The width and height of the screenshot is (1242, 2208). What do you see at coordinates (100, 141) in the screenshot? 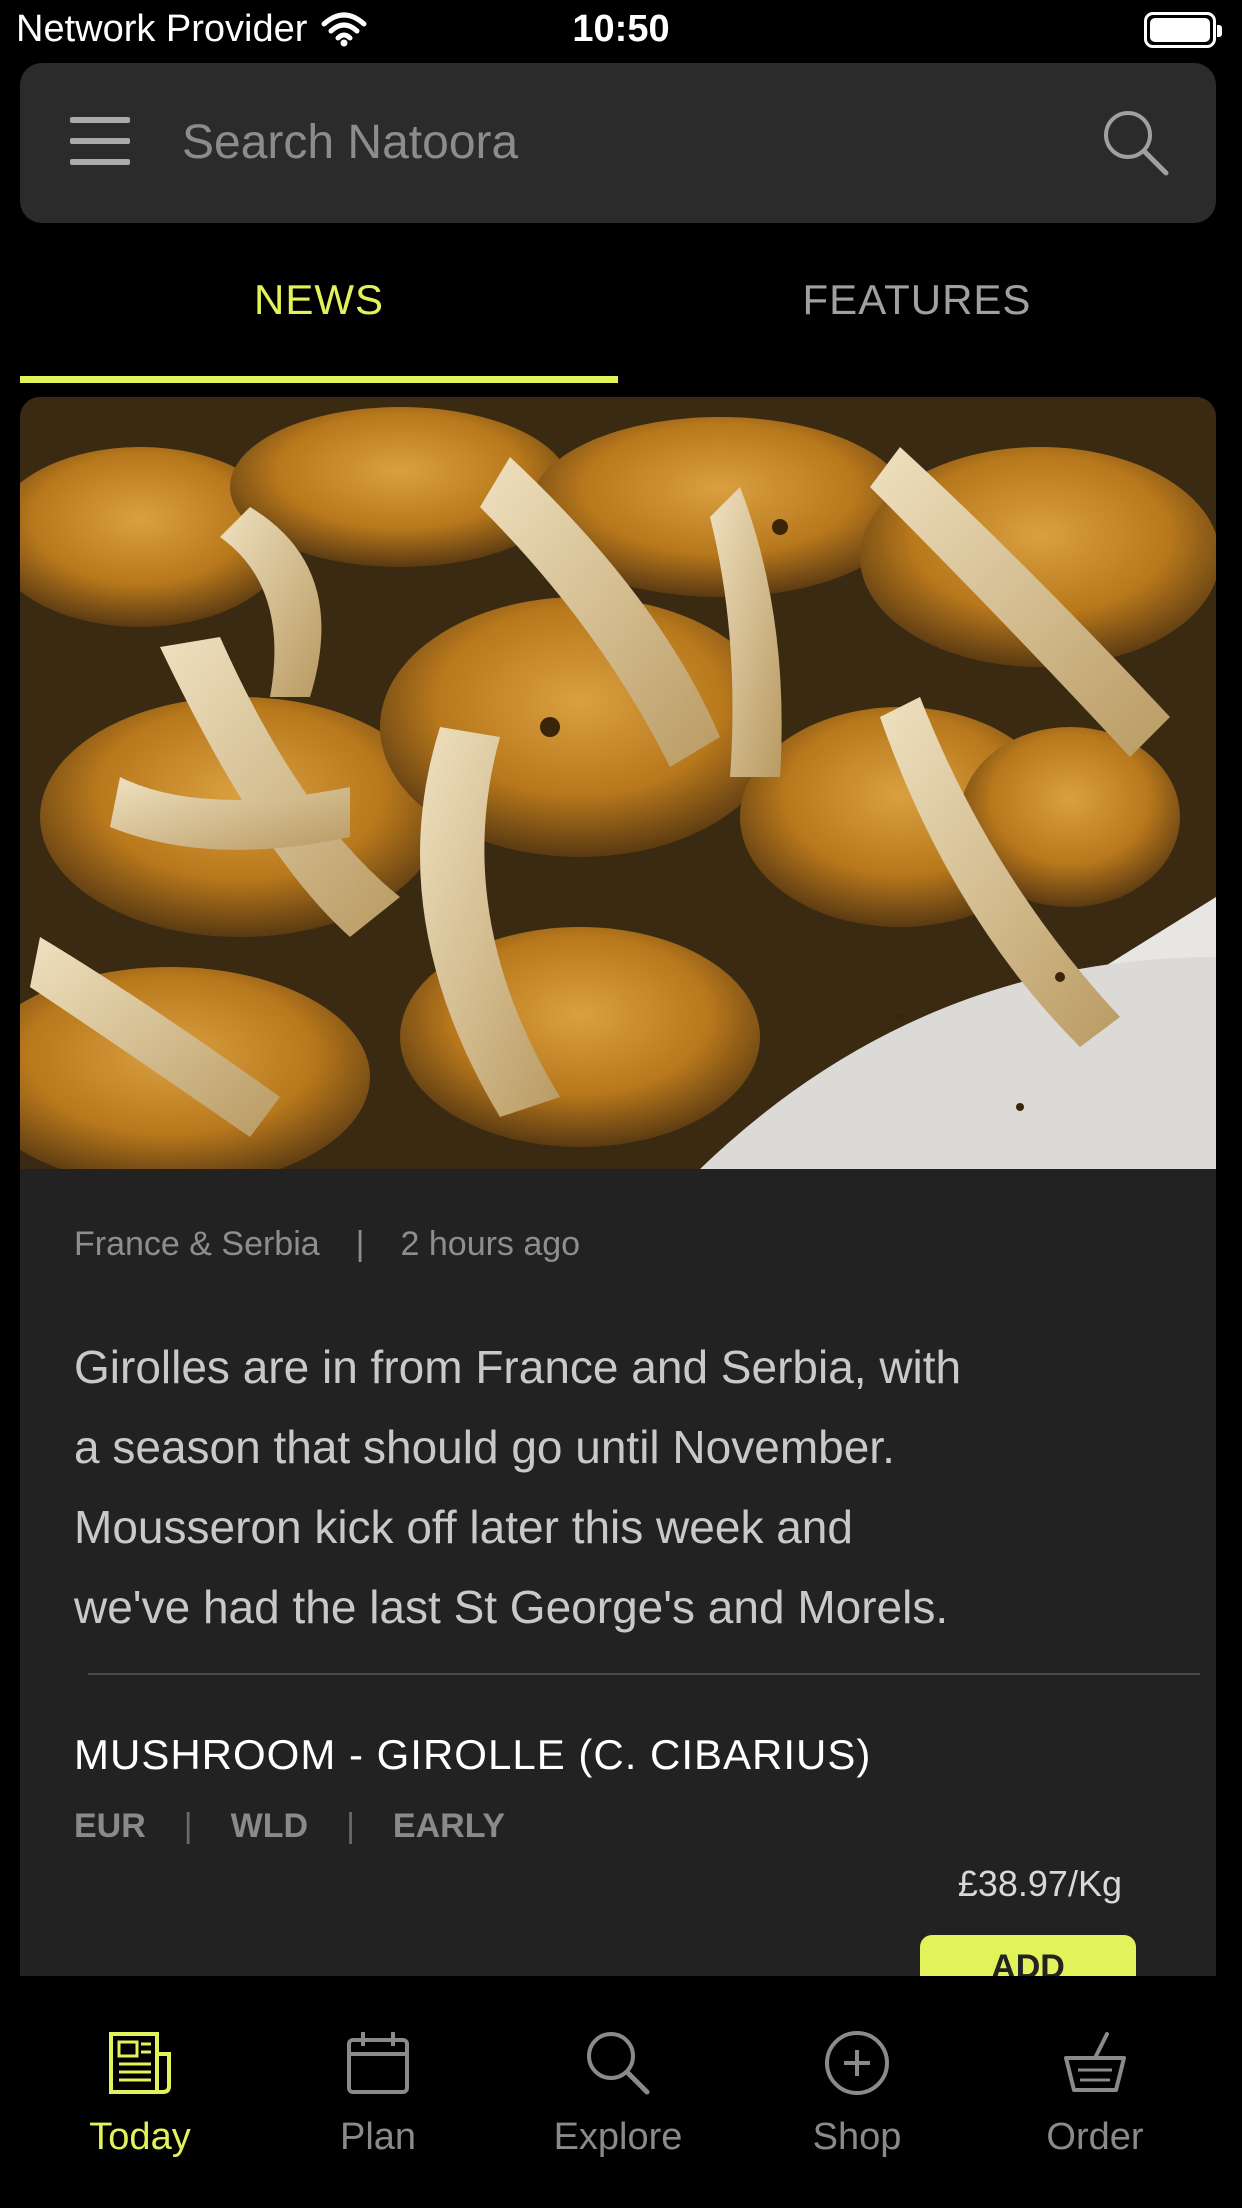
I see `hamburger-menu-icon` at bounding box center [100, 141].